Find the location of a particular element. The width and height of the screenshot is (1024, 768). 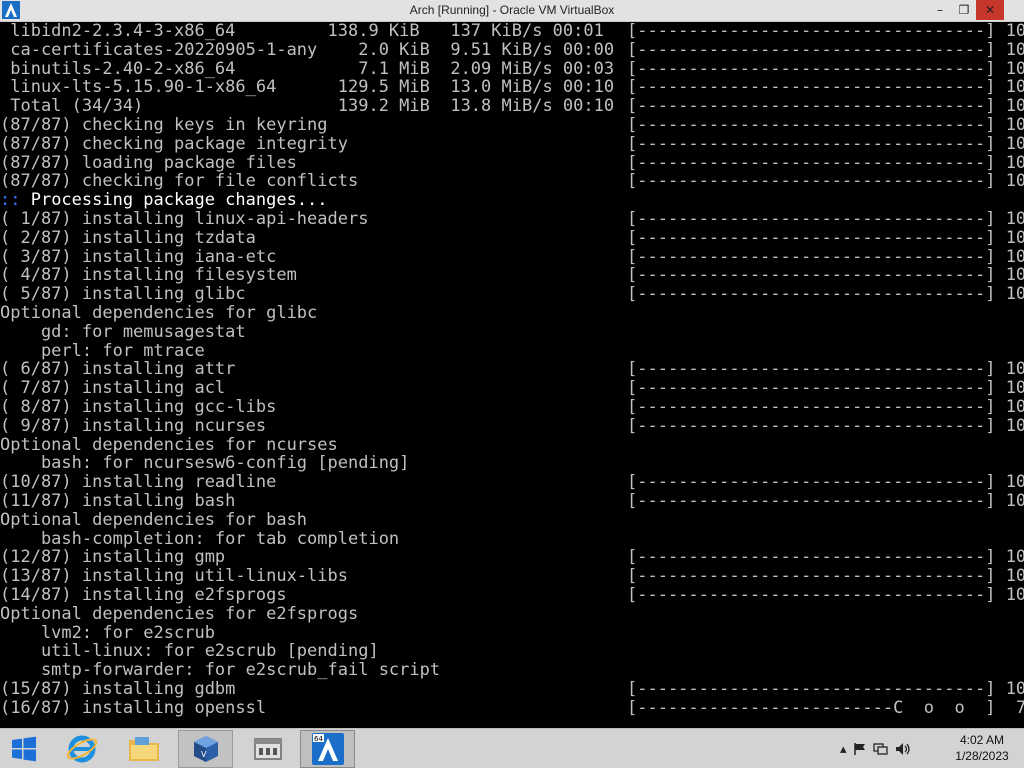

terminal-line-text: ( 4/87) installing filesystem is located at coordinates (148, 275).